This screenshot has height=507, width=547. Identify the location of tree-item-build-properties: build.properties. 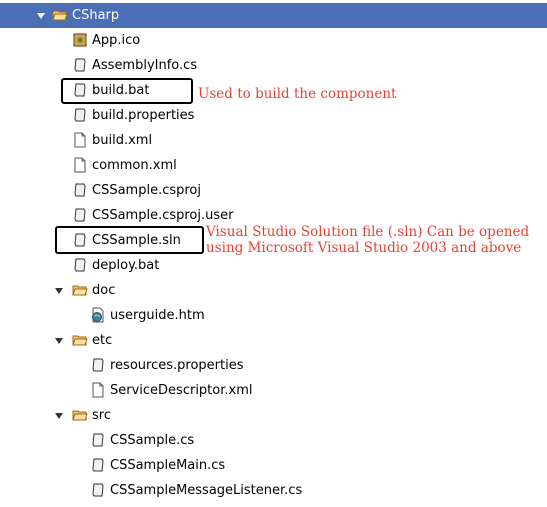
(273, 115).